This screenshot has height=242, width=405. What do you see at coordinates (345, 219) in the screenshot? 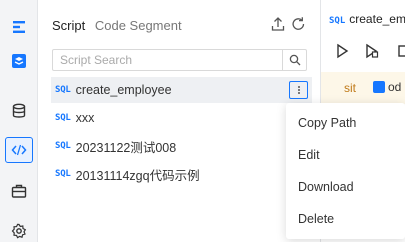
I see `menu-item-delete: Delete` at bounding box center [345, 219].